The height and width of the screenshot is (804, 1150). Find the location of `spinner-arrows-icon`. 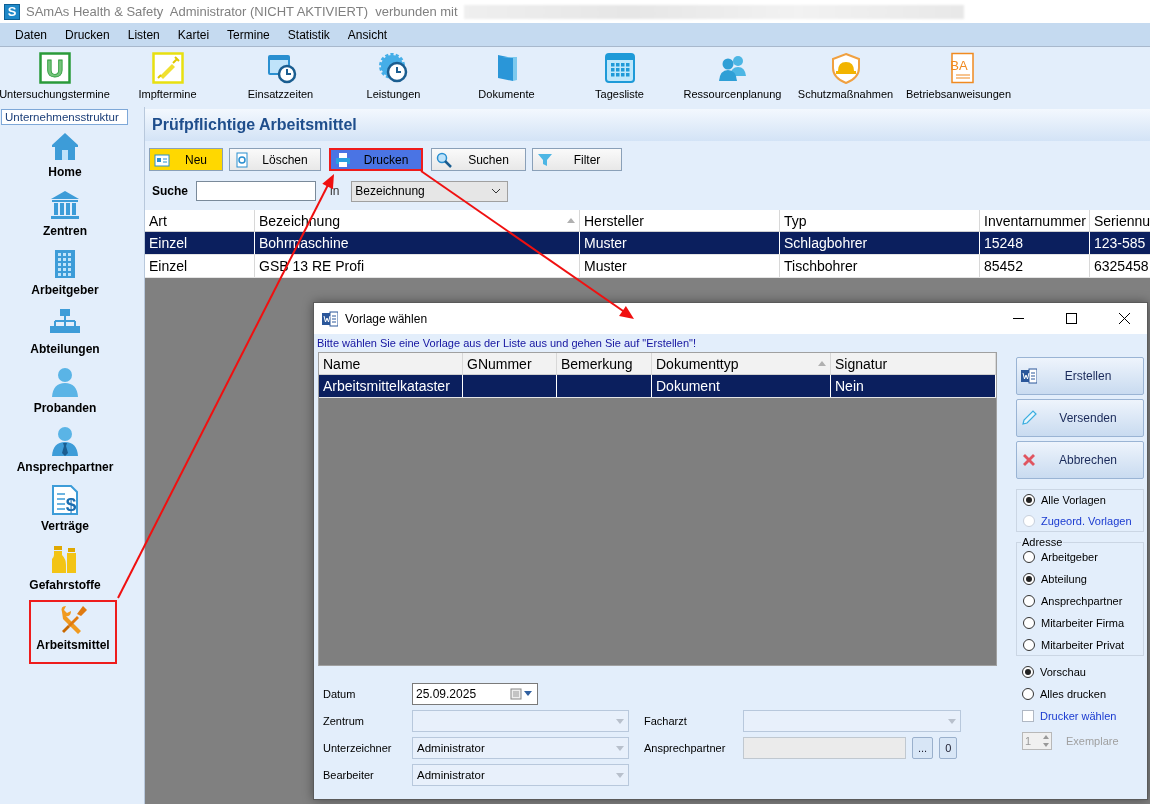

spinner-arrows-icon is located at coordinates (1046, 741).